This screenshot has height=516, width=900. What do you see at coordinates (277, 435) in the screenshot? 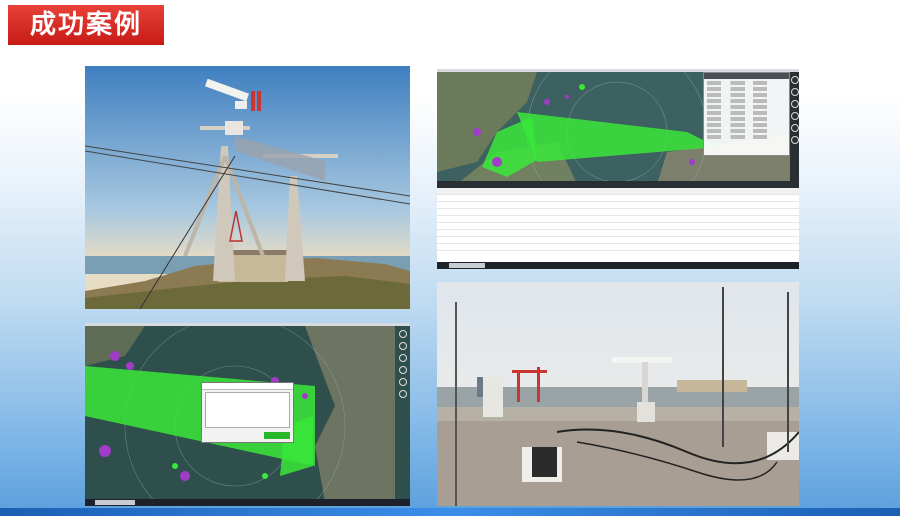
I see `dialog-confirm-button` at bounding box center [277, 435].